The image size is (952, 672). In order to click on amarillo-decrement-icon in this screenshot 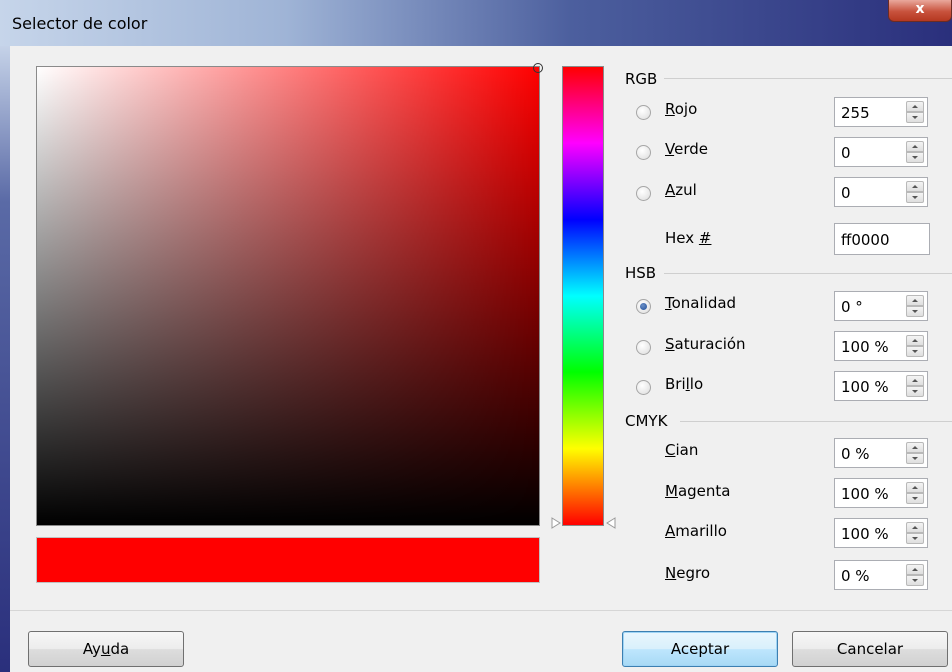, I will do `click(915, 538)`.